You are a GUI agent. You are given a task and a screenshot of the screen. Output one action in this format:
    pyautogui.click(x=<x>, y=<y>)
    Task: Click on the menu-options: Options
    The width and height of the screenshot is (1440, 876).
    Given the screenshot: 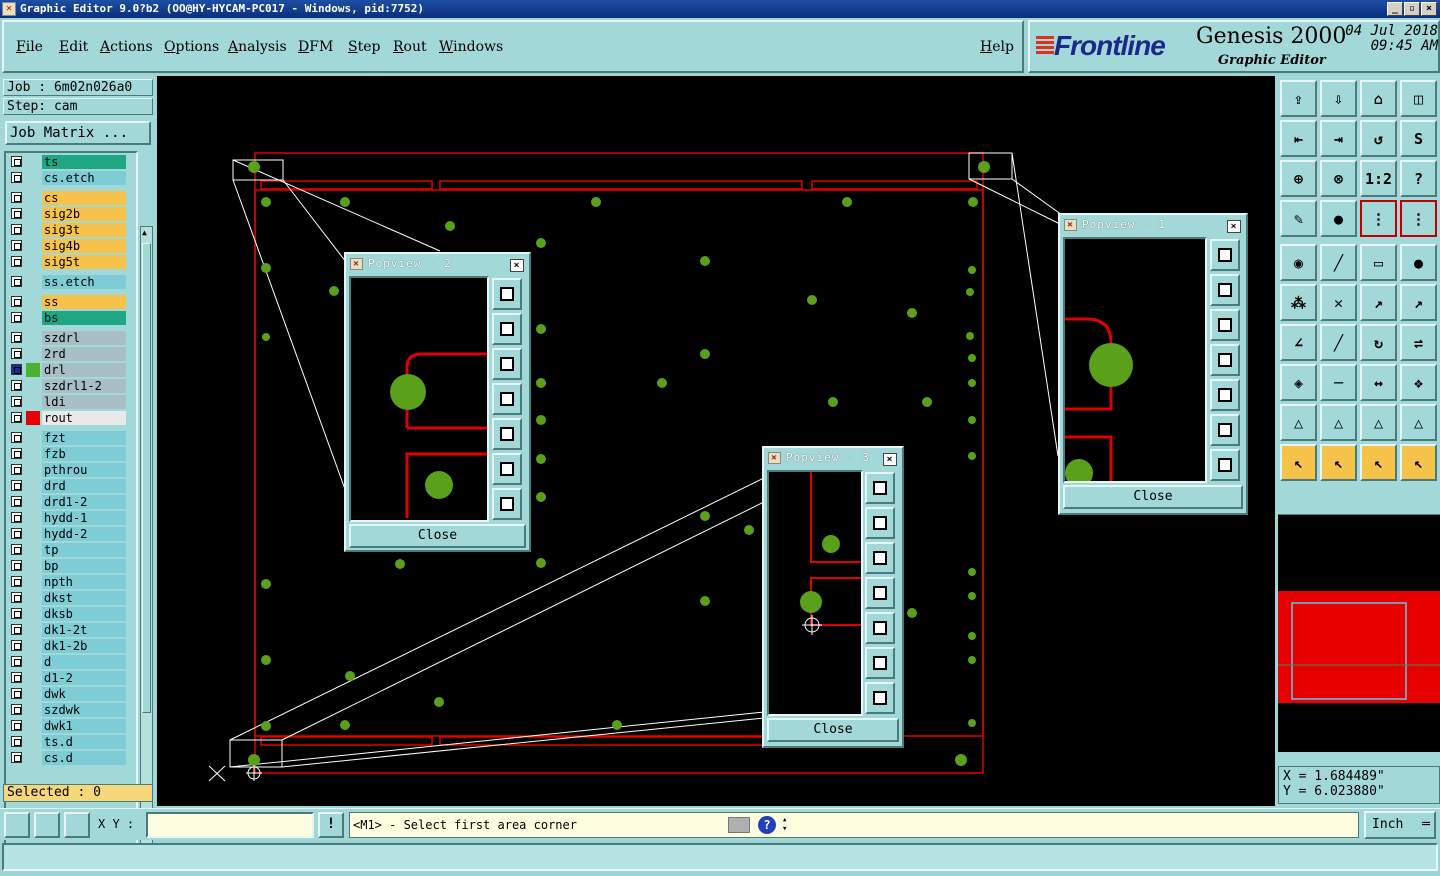 What is the action you would take?
    pyautogui.click(x=191, y=47)
    